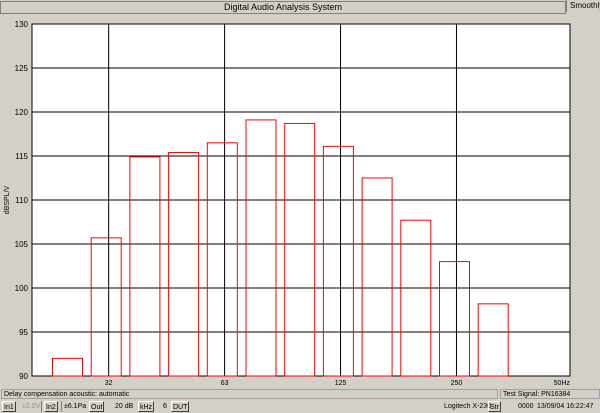 The height and width of the screenshot is (413, 600). What do you see at coordinates (22, 244) in the screenshot?
I see `y-tick-label: 105` at bounding box center [22, 244].